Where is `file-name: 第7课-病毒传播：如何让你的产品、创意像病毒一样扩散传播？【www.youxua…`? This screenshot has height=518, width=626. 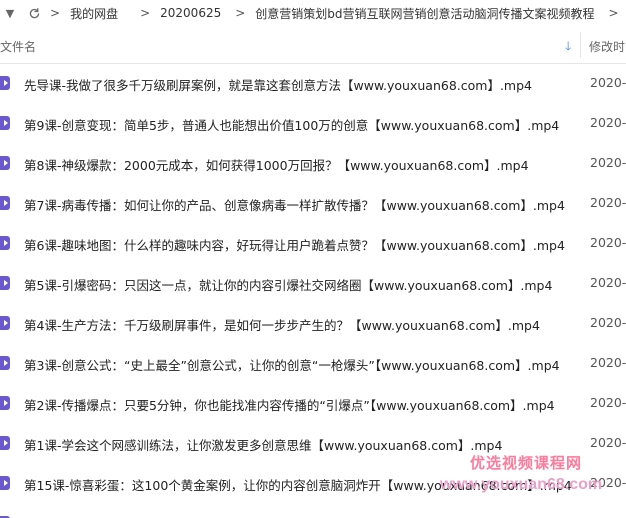 file-name: 第7课-病毒传播：如何让你的产品、创意像病毒一样扩散传播？【www.youxua… is located at coordinates (294, 205).